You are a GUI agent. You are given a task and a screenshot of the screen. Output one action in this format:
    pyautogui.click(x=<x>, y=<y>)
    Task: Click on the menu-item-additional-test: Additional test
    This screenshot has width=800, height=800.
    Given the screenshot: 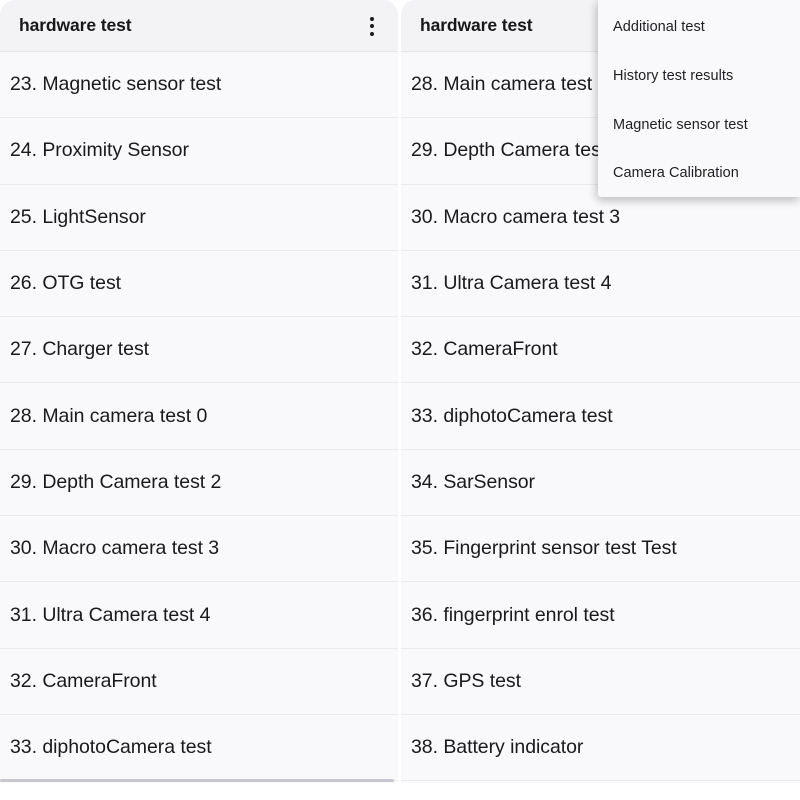 What is the action you would take?
    pyautogui.click(x=699, y=26)
    